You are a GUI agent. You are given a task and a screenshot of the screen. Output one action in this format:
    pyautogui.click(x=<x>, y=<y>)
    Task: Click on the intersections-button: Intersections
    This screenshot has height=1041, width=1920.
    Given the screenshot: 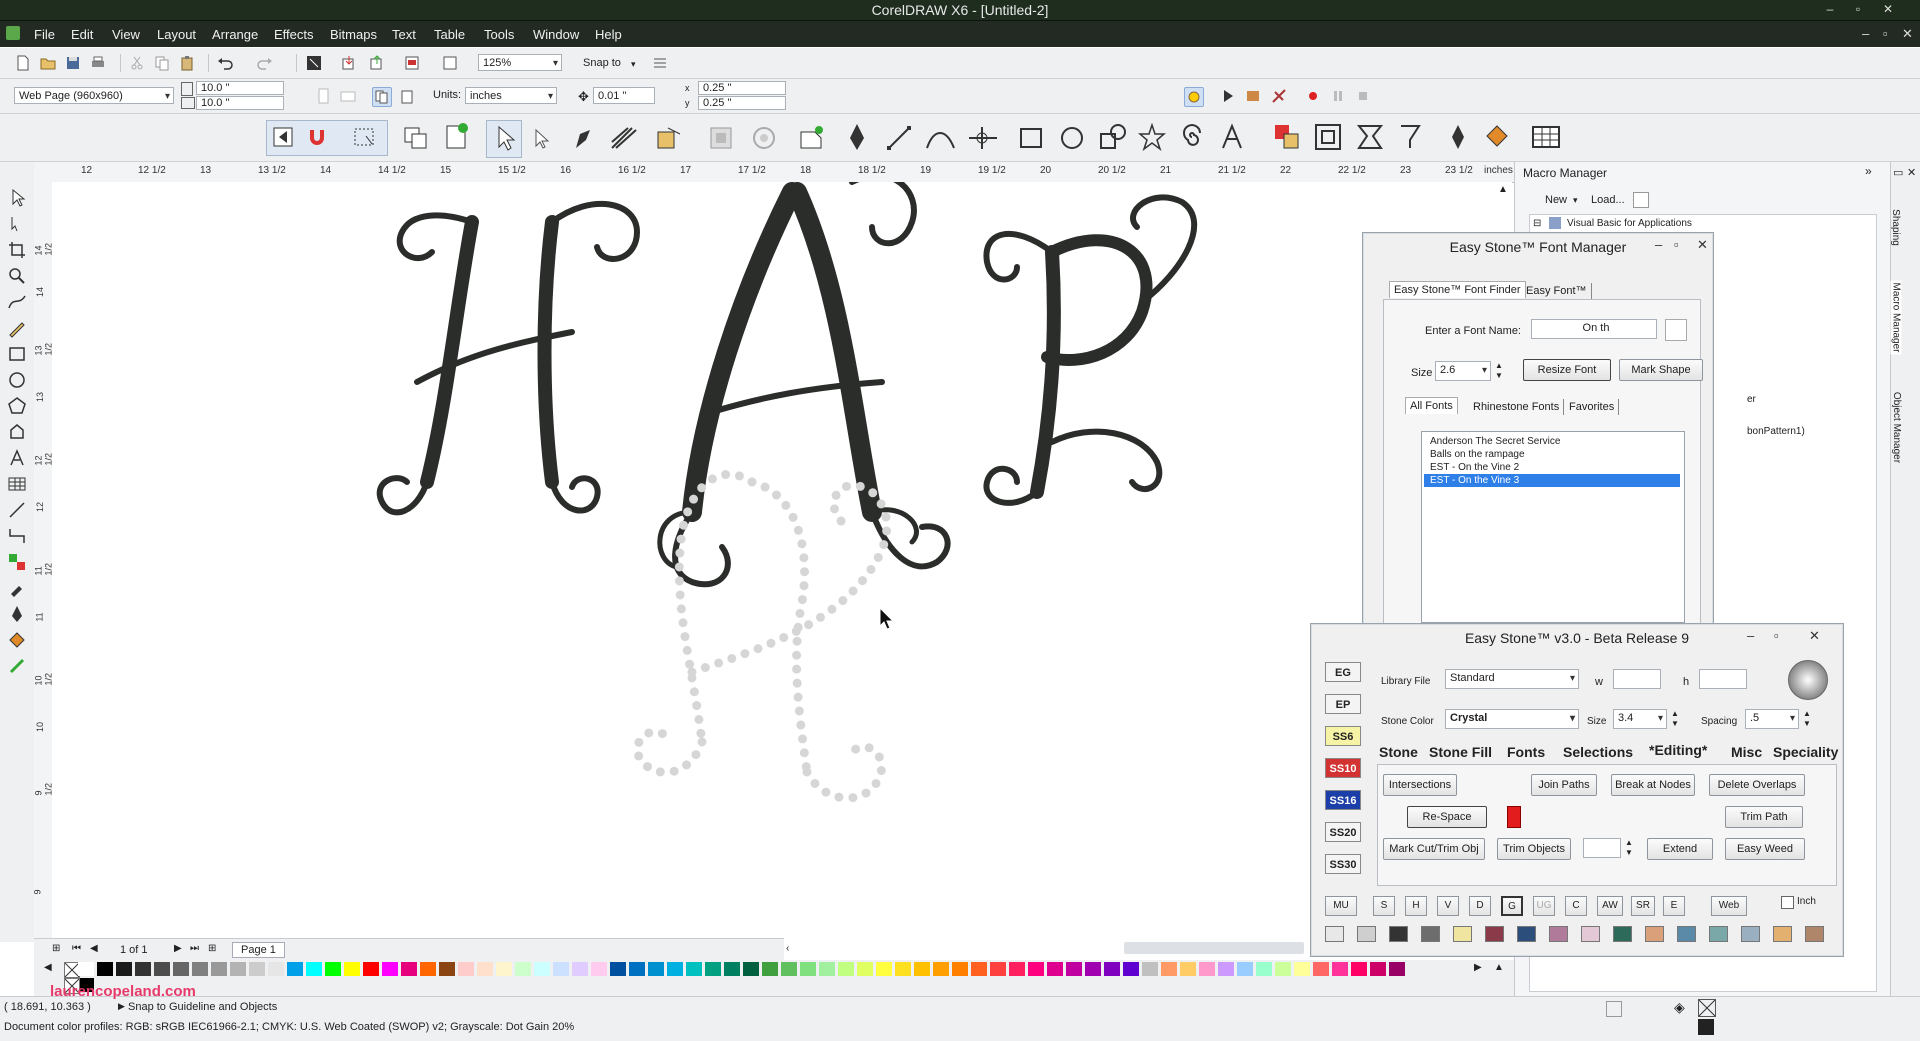 What is the action you would take?
    pyautogui.click(x=1420, y=785)
    